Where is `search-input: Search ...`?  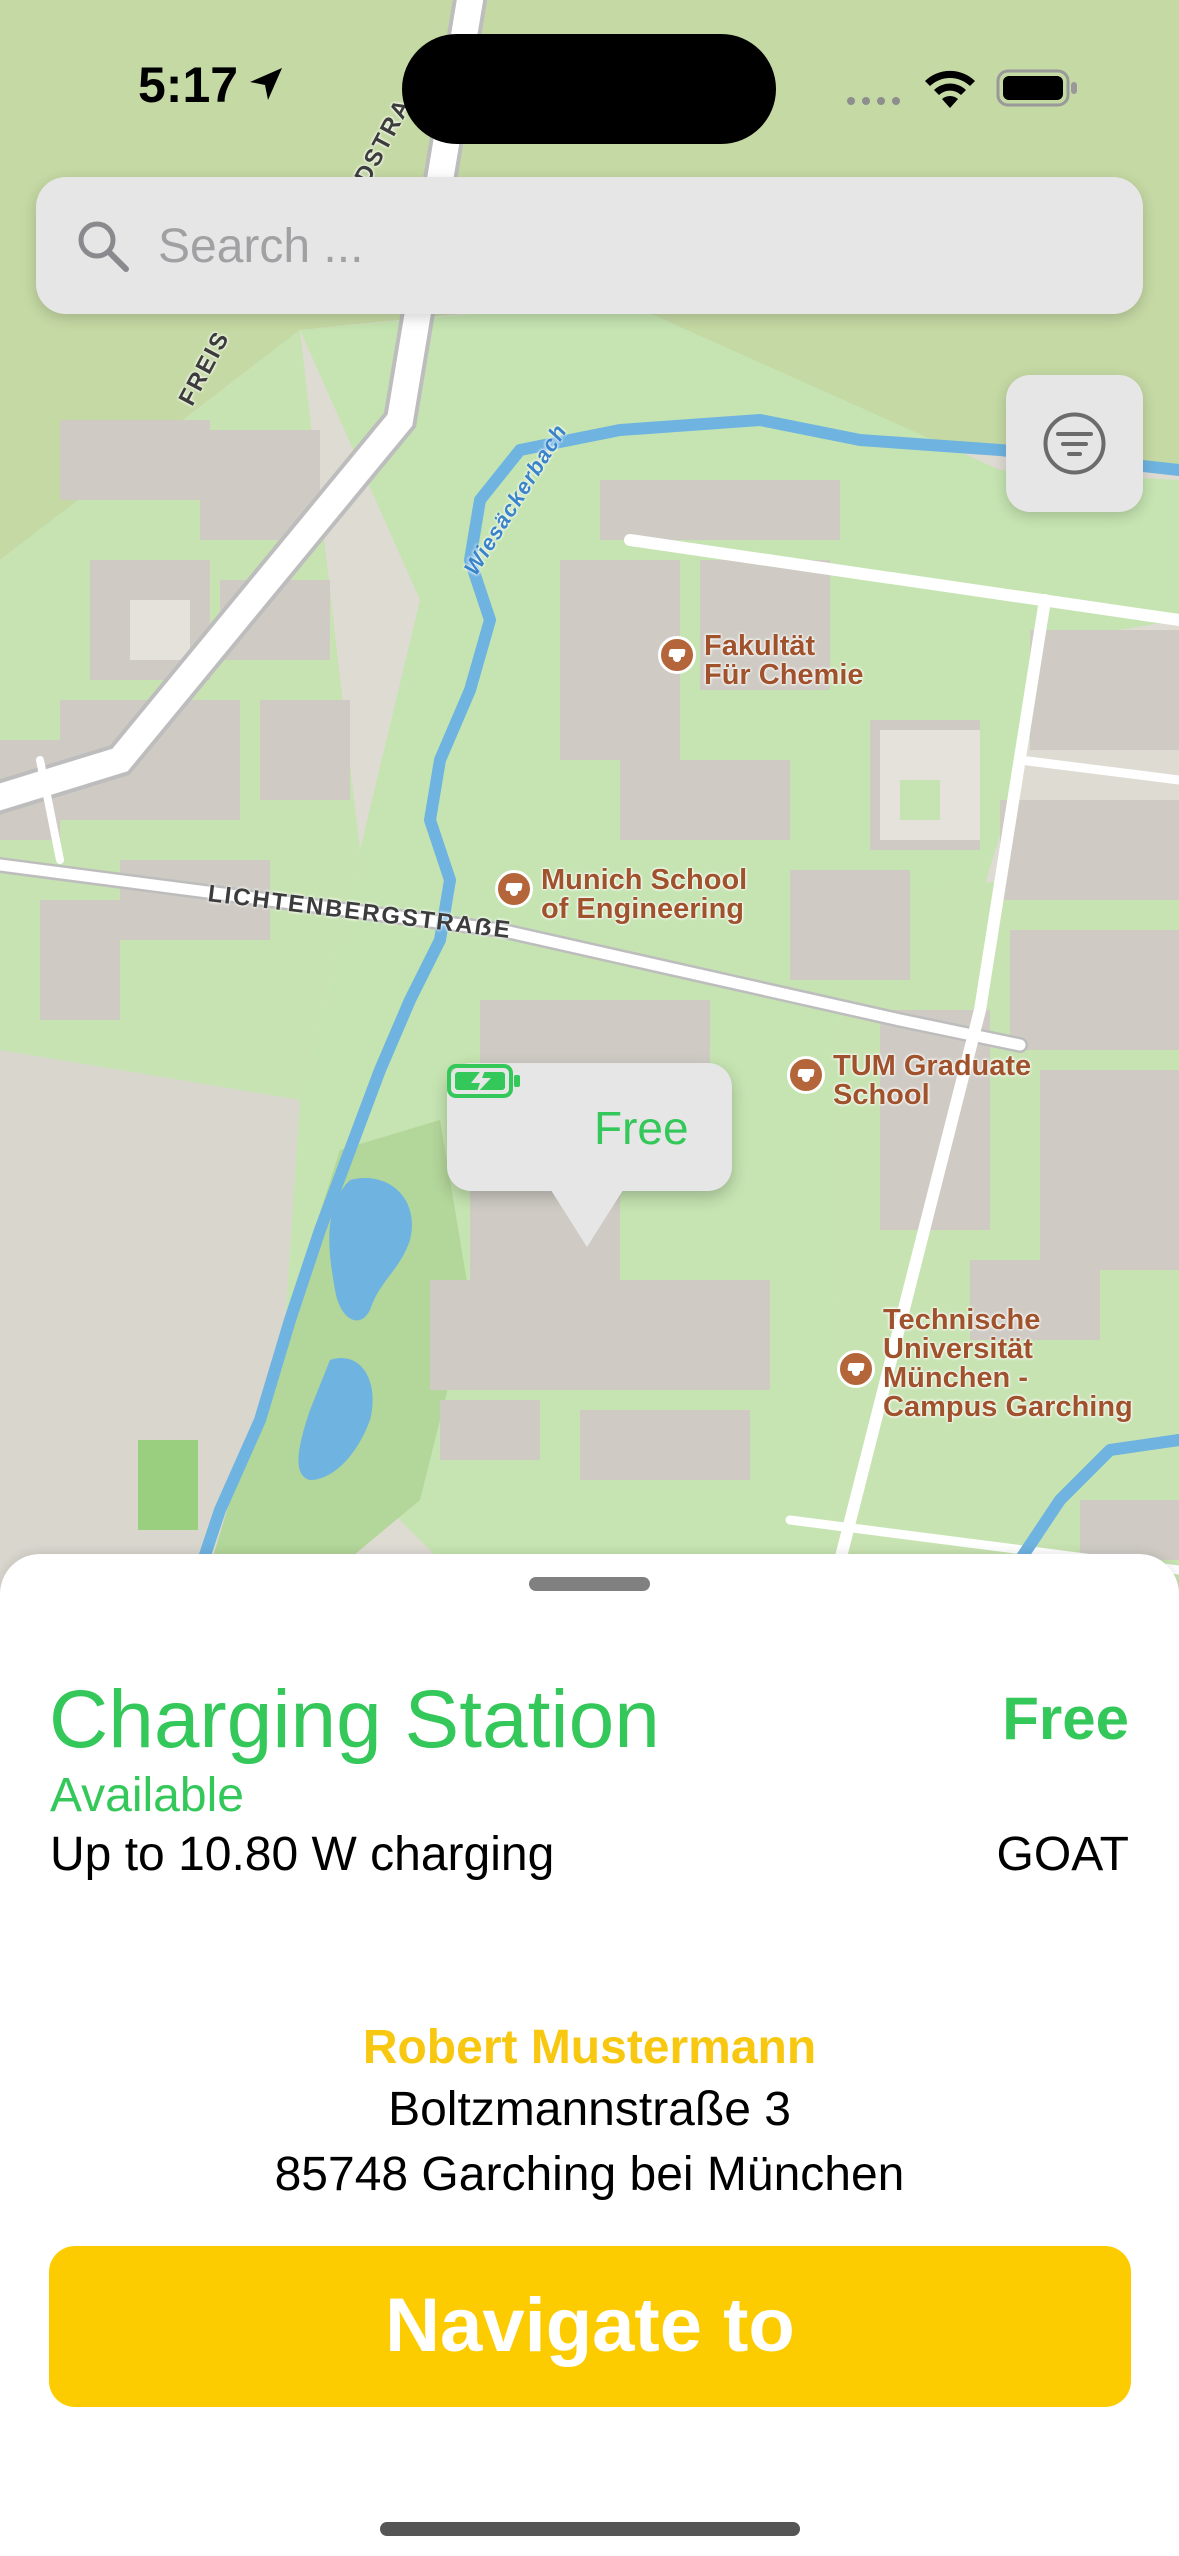
search-input: Search ... is located at coordinates (260, 246).